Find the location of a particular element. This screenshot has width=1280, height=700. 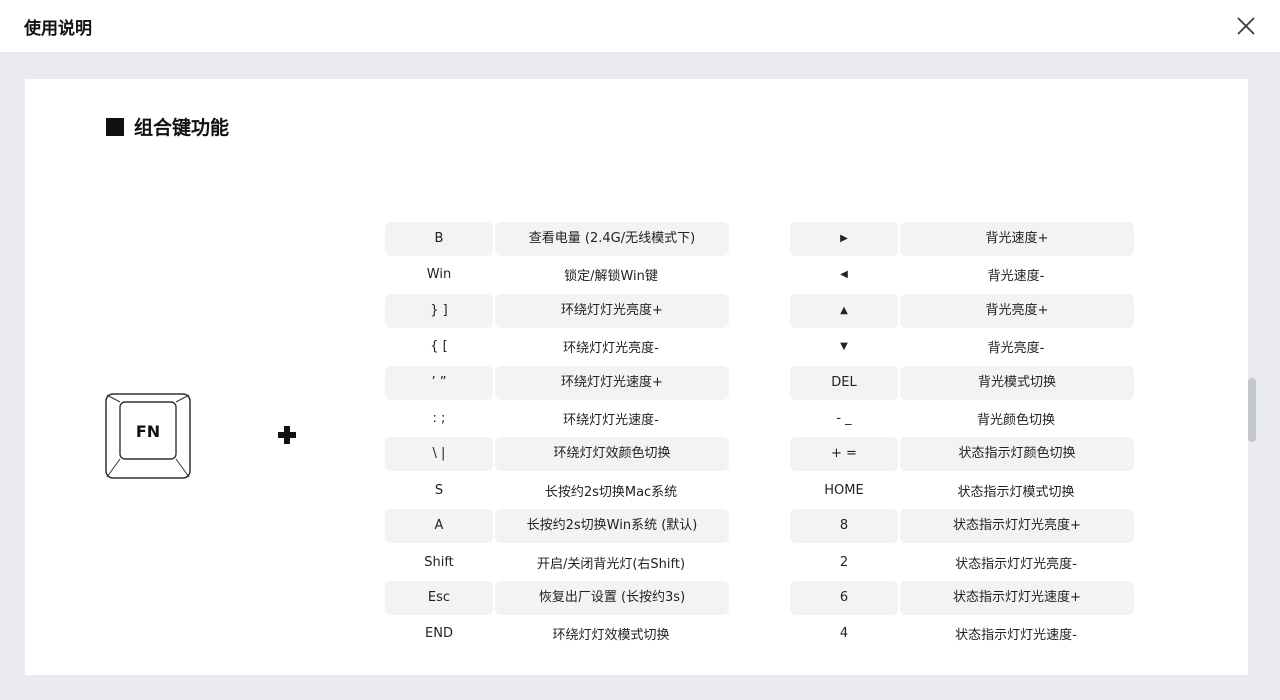

arrow-down-icon: ▼ is located at coordinates (844, 347).